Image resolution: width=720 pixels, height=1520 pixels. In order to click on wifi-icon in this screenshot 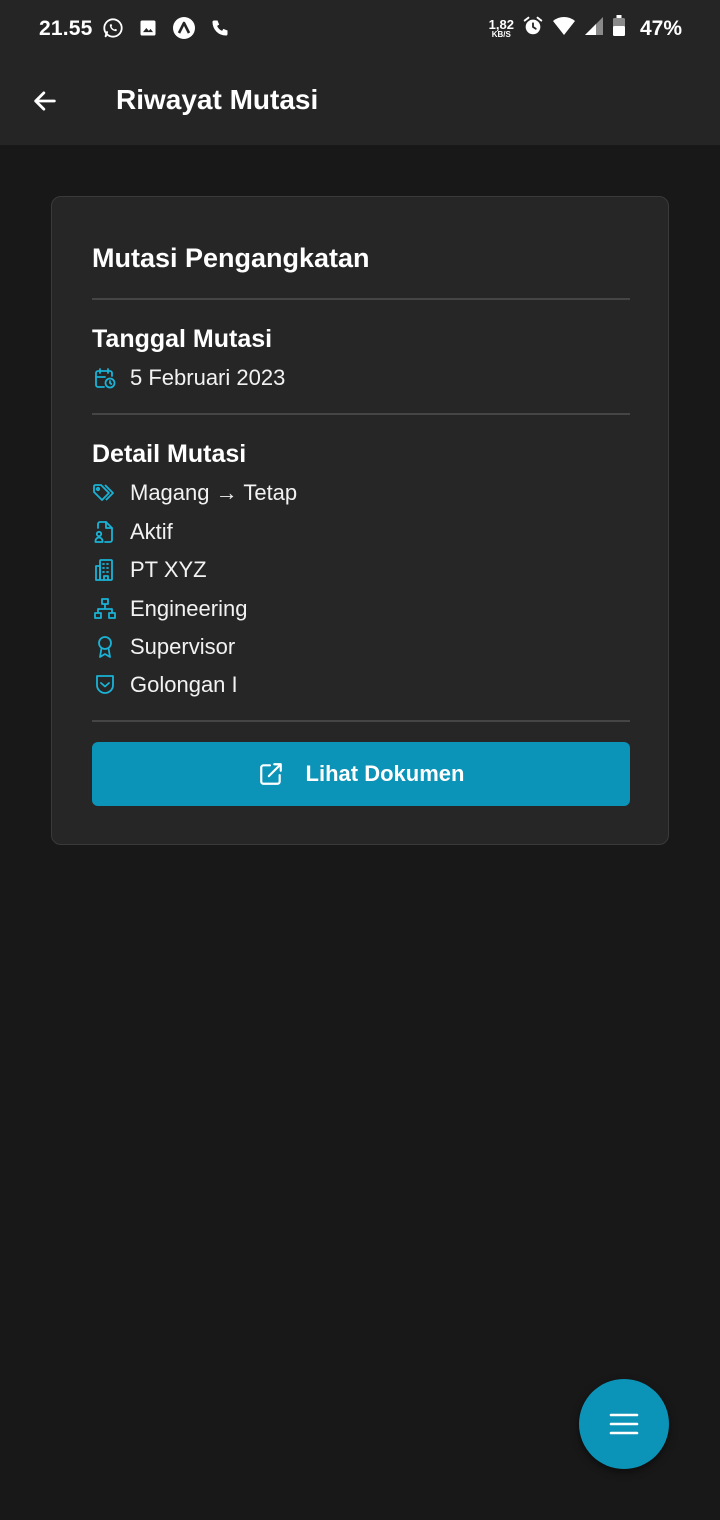, I will do `click(564, 28)`.